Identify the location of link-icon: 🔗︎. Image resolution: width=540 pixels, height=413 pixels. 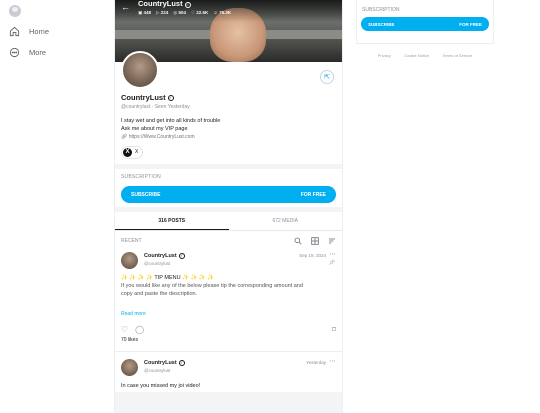
(124, 137).